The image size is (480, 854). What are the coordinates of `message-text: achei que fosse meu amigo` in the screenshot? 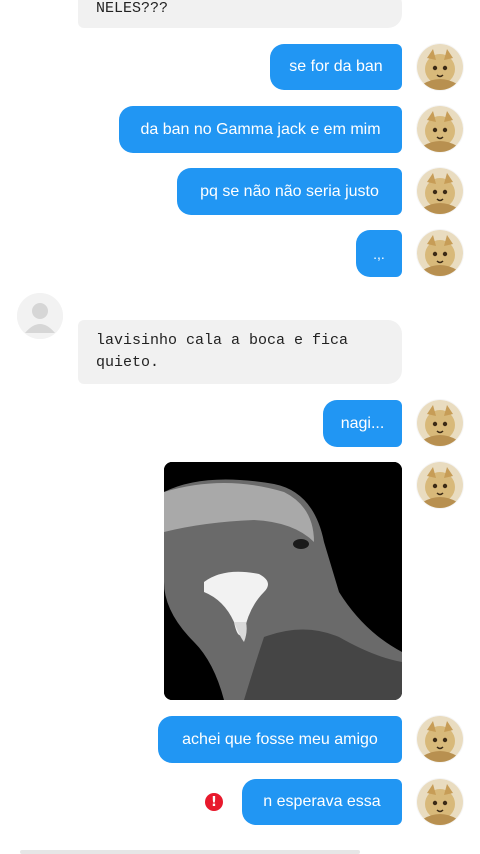 It's located at (280, 739).